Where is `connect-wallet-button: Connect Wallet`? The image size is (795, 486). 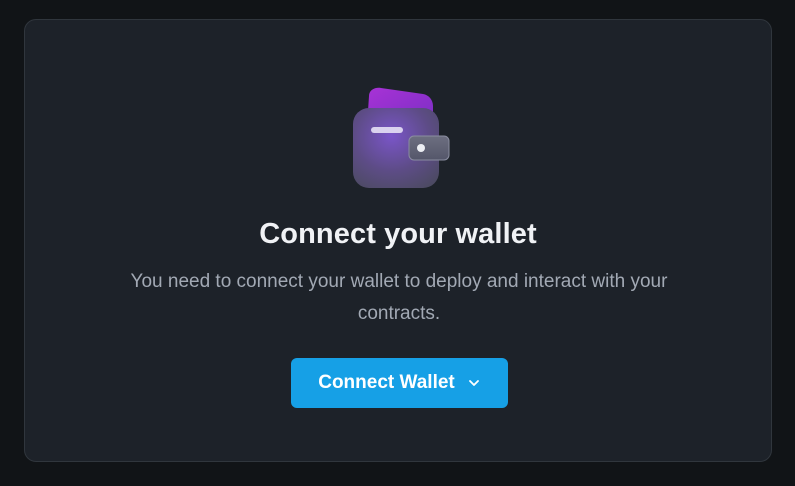 connect-wallet-button: Connect Wallet is located at coordinates (399, 383).